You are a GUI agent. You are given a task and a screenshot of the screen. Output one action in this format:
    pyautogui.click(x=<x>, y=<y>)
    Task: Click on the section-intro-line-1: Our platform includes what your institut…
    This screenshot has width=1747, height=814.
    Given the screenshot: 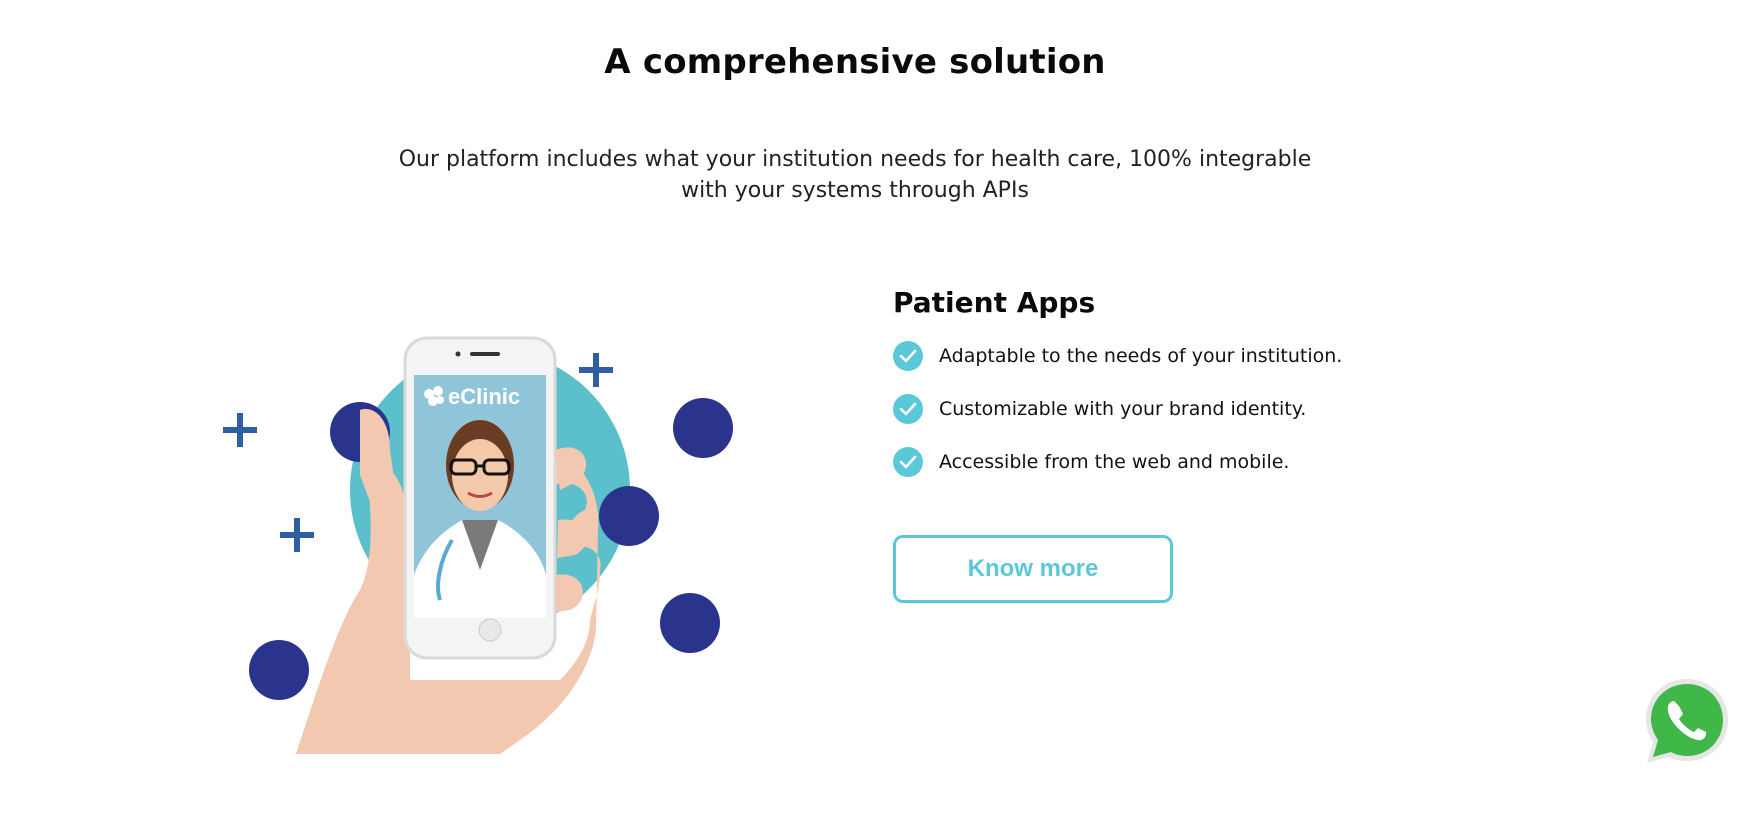 What is the action you would take?
    pyautogui.click(x=855, y=159)
    